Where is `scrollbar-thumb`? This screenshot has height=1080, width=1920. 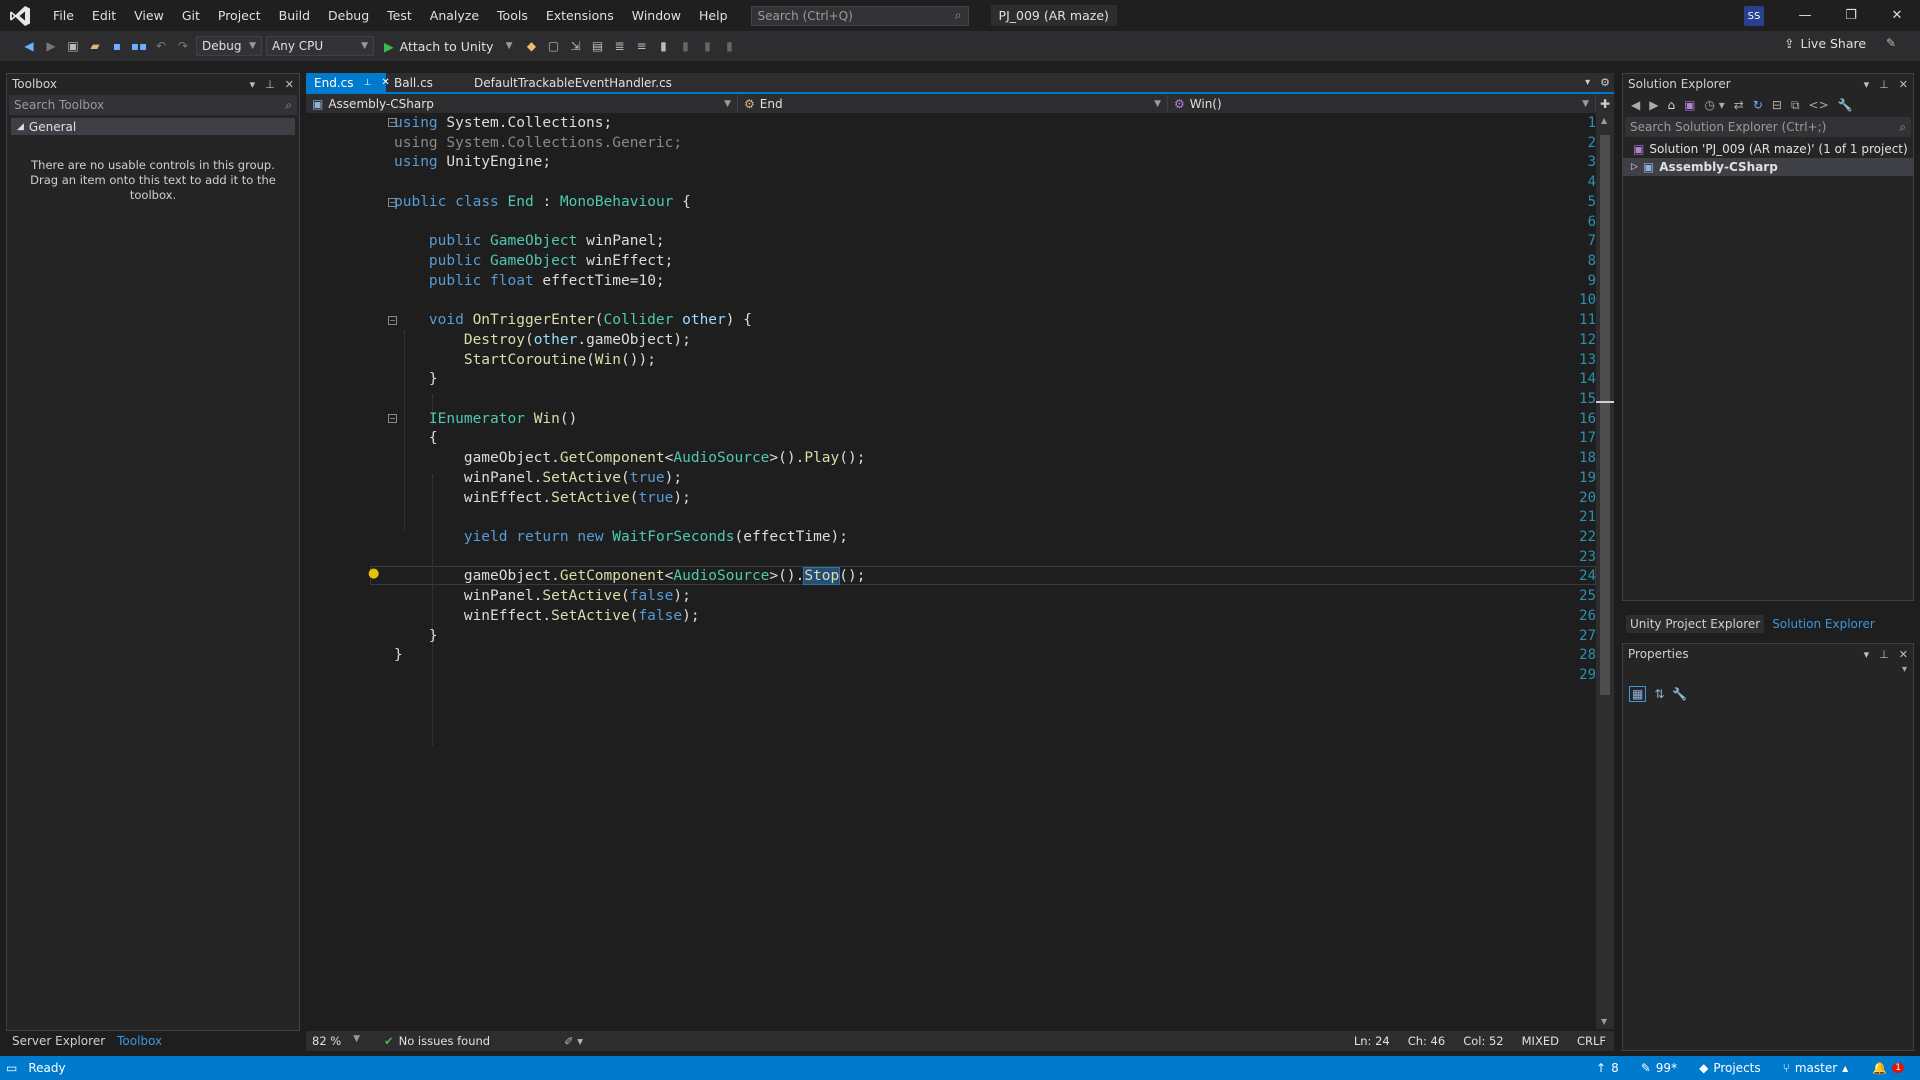 scrollbar-thumb is located at coordinates (1605, 415).